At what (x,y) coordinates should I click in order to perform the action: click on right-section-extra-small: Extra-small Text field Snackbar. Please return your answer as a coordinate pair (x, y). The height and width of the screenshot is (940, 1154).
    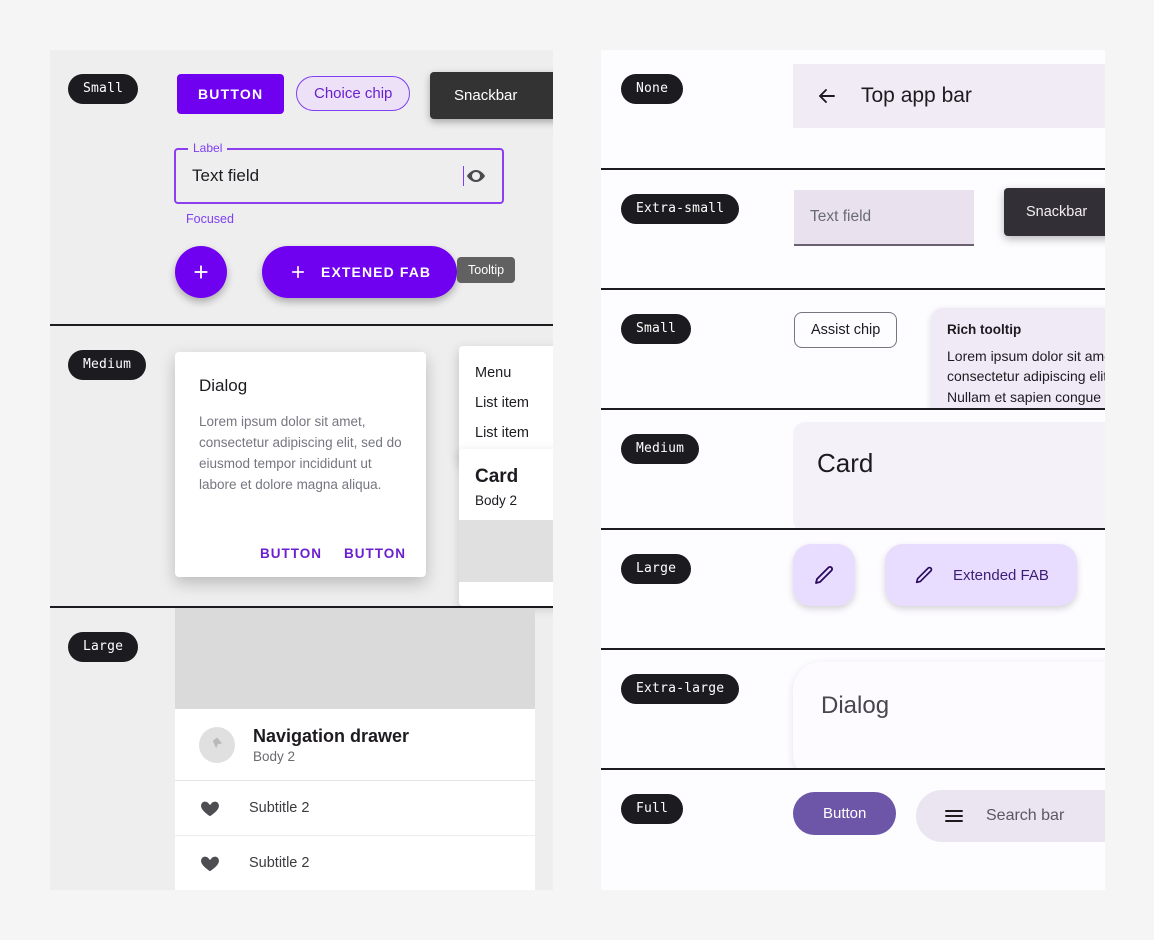
    Looking at the image, I should click on (853, 230).